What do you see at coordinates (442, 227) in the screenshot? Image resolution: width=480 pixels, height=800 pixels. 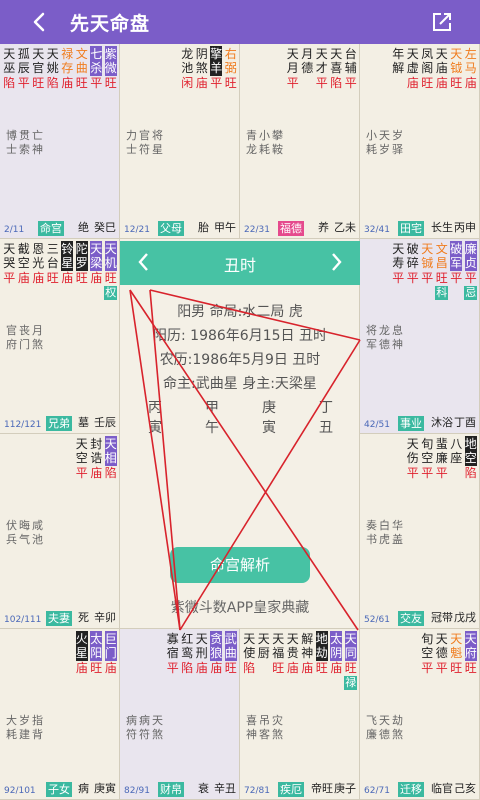 I see `life-stage: 长生` at bounding box center [442, 227].